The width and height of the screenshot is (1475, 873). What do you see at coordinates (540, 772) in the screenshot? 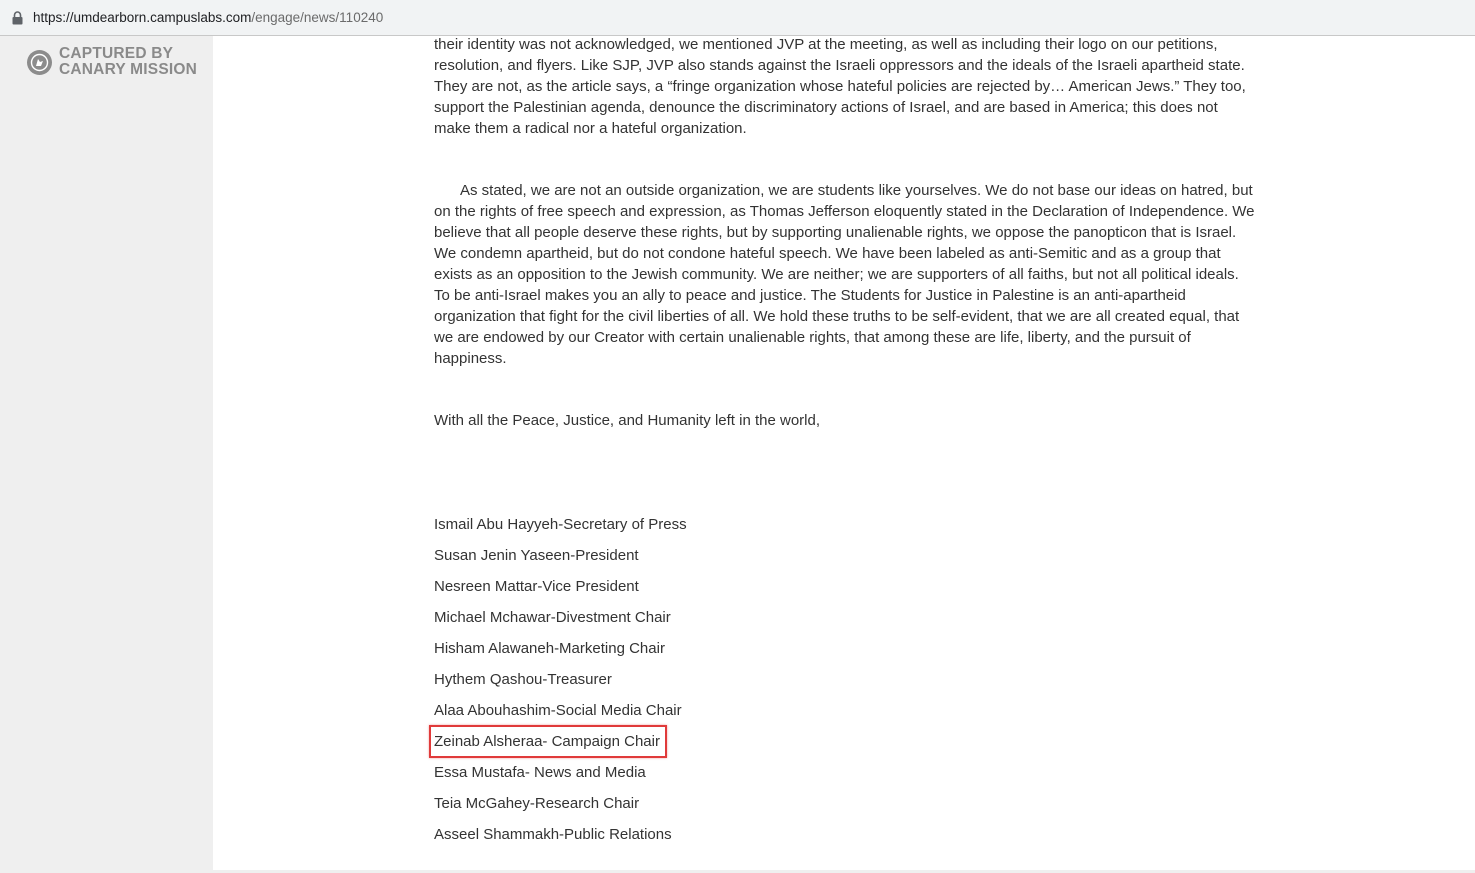
I see `list-item: Essa Mustafa- News and Media` at bounding box center [540, 772].